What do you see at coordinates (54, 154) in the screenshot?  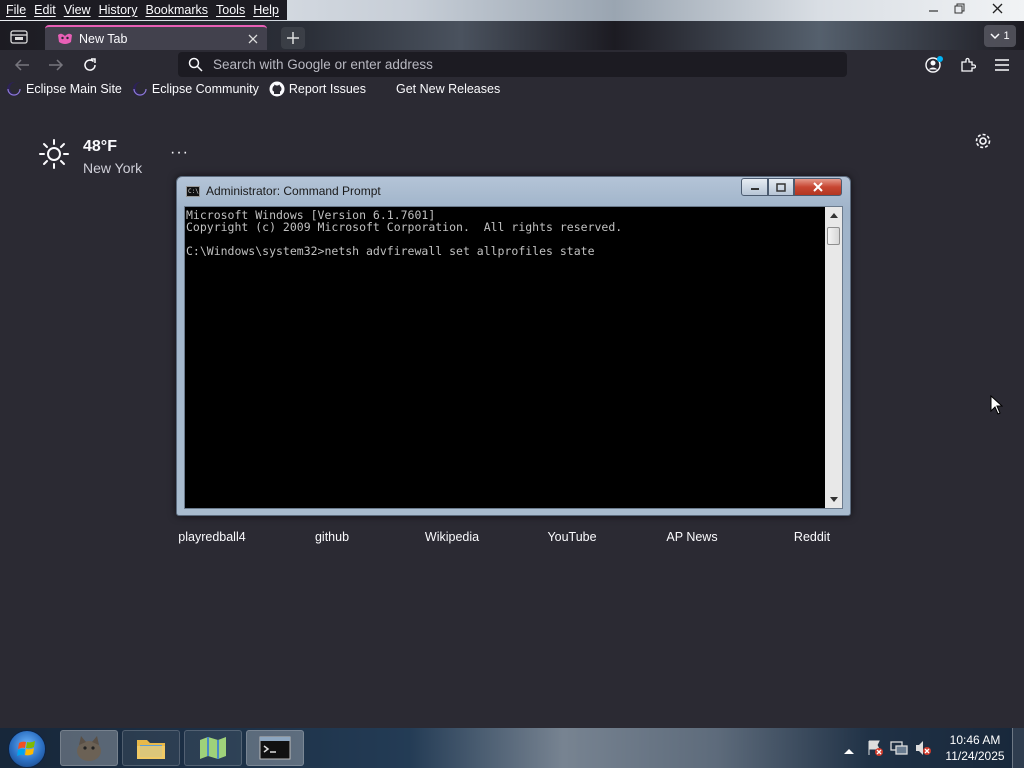 I see `sun-icon` at bounding box center [54, 154].